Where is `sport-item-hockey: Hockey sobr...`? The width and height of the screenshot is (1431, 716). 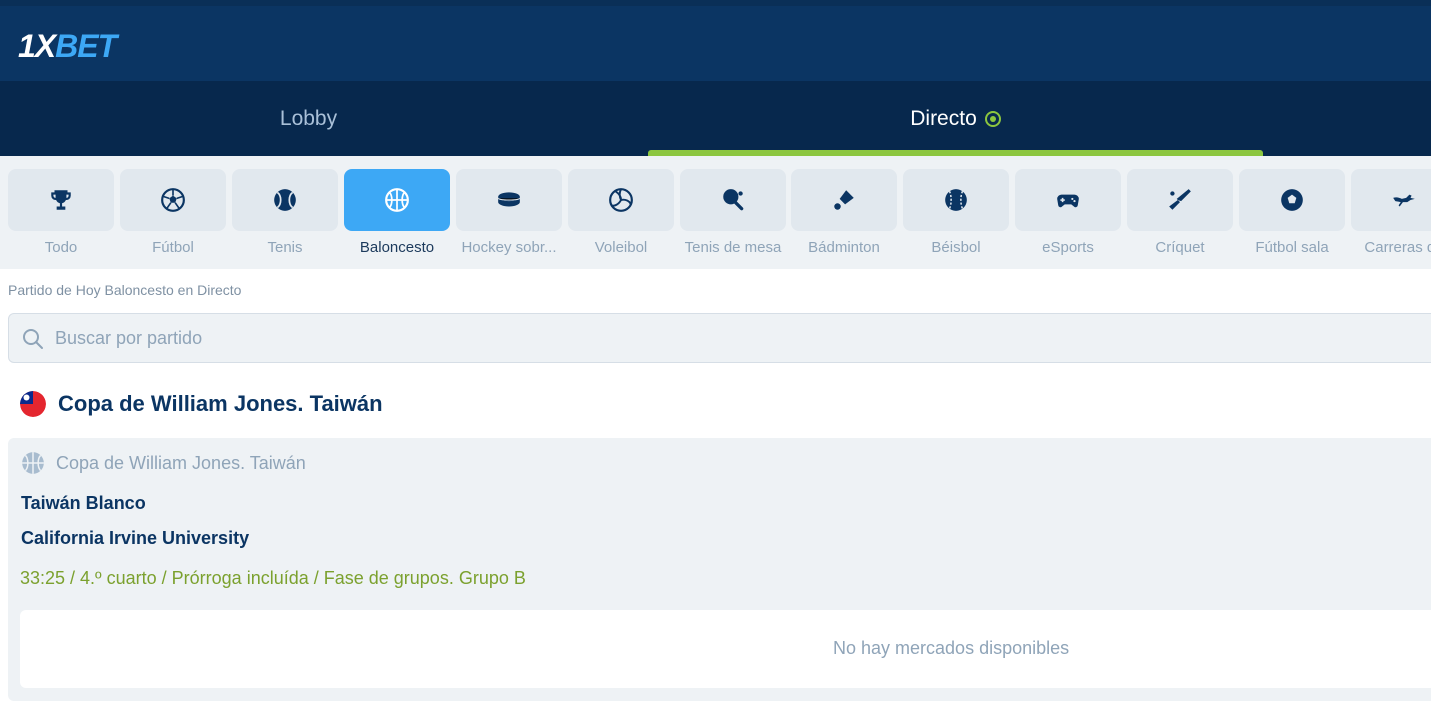
sport-item-hockey: Hockey sobr... is located at coordinates (509, 219).